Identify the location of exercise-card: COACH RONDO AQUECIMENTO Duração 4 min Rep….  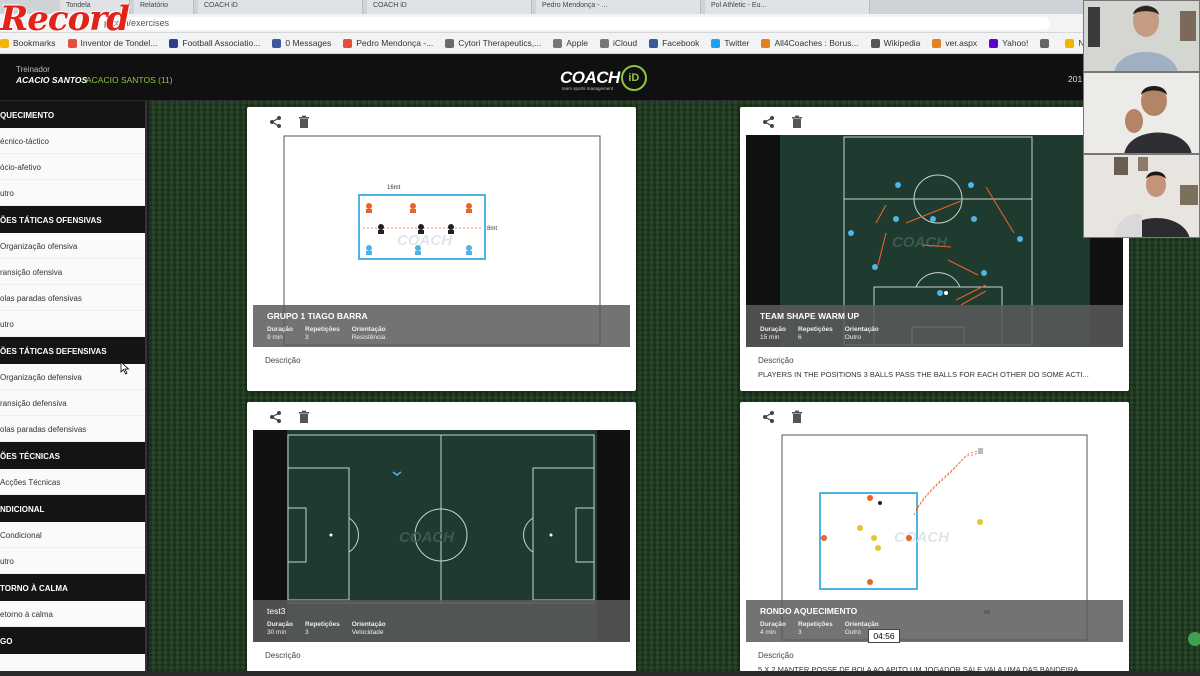
(934, 538).